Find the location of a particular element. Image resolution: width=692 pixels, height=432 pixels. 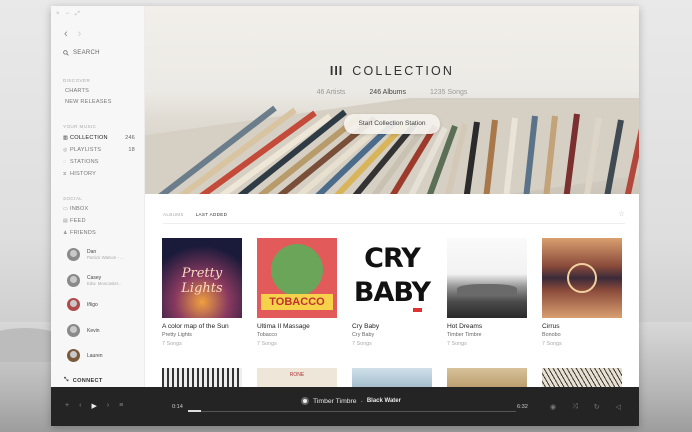

friend-item: Lauren is located at coordinates (85, 355).